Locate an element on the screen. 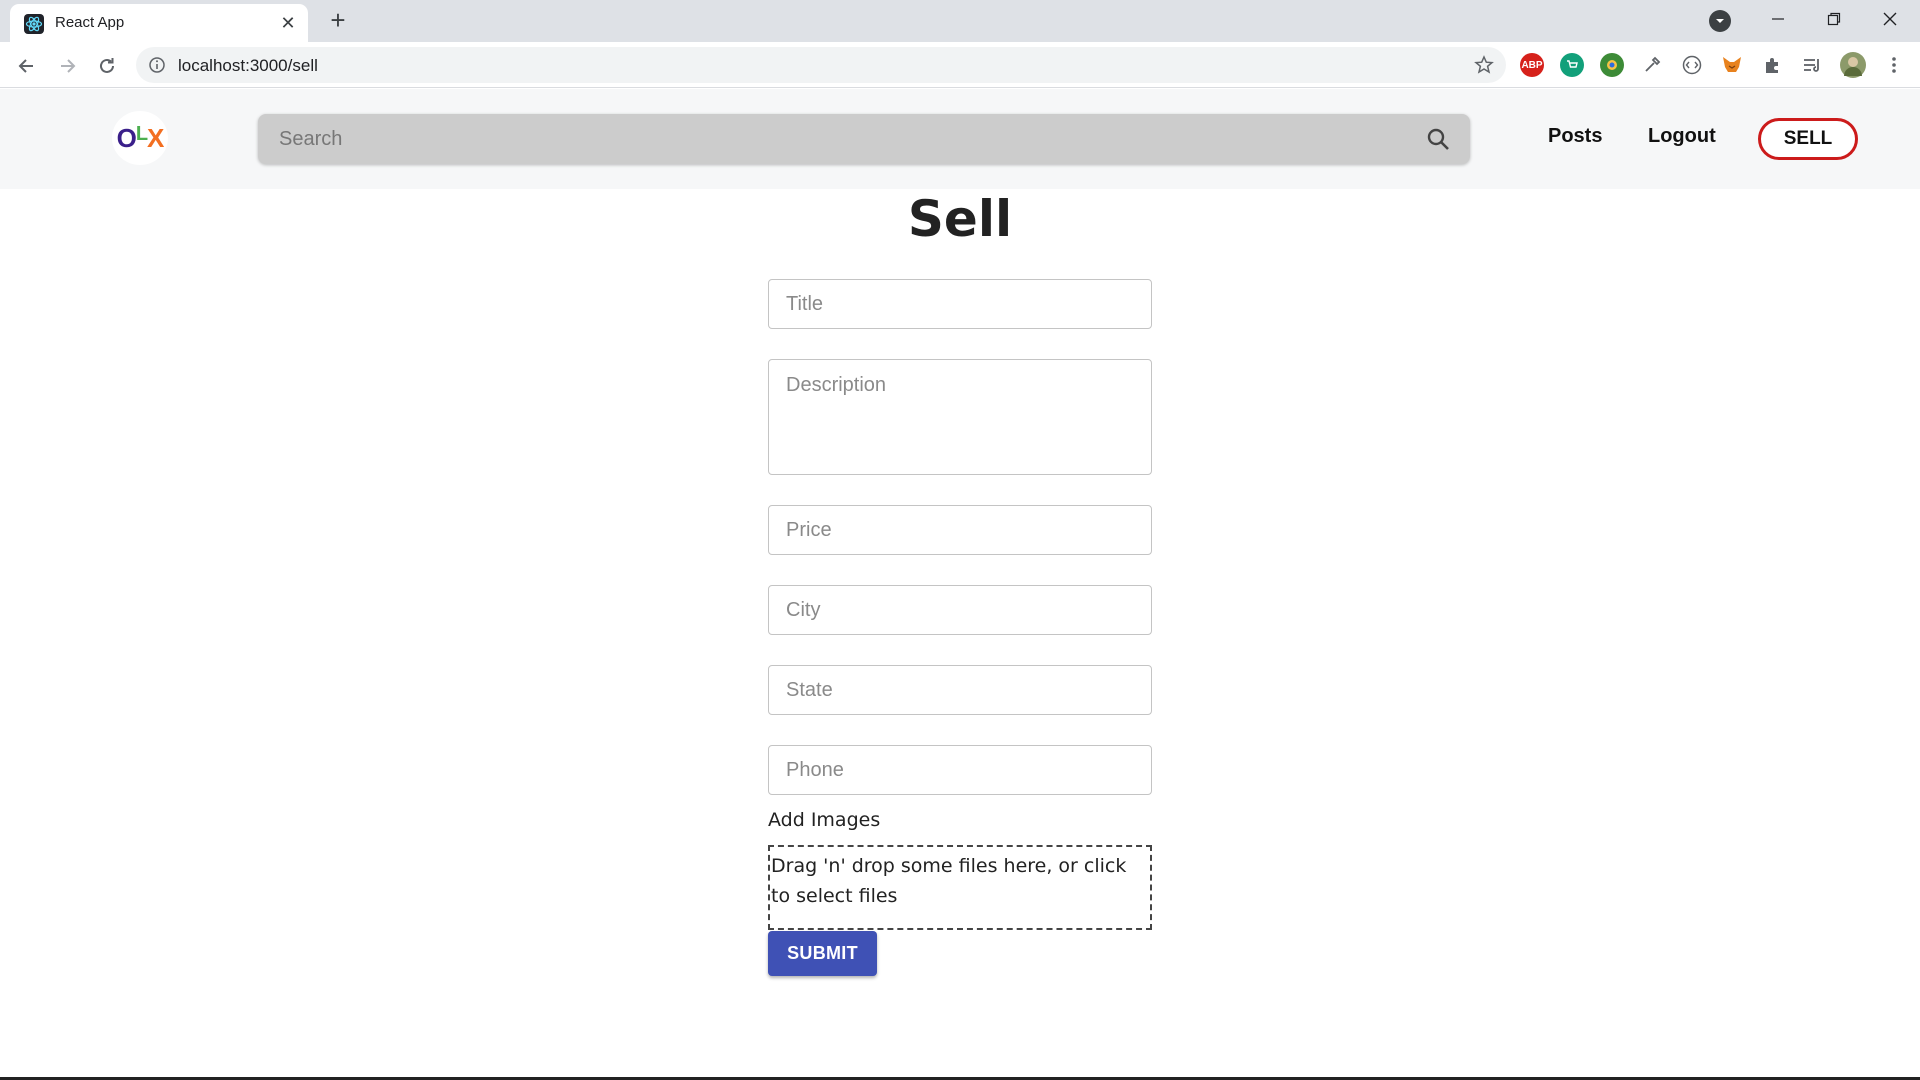 This screenshot has width=1920, height=1080. title-field is located at coordinates (960, 304).